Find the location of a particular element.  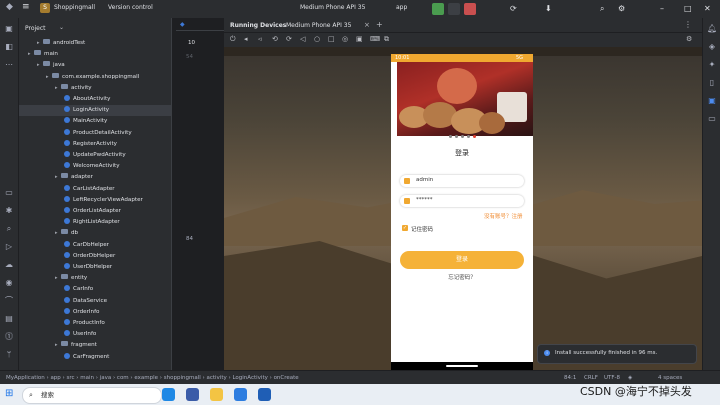

register-link: 没有账号？注册 is located at coordinates (503, 216).